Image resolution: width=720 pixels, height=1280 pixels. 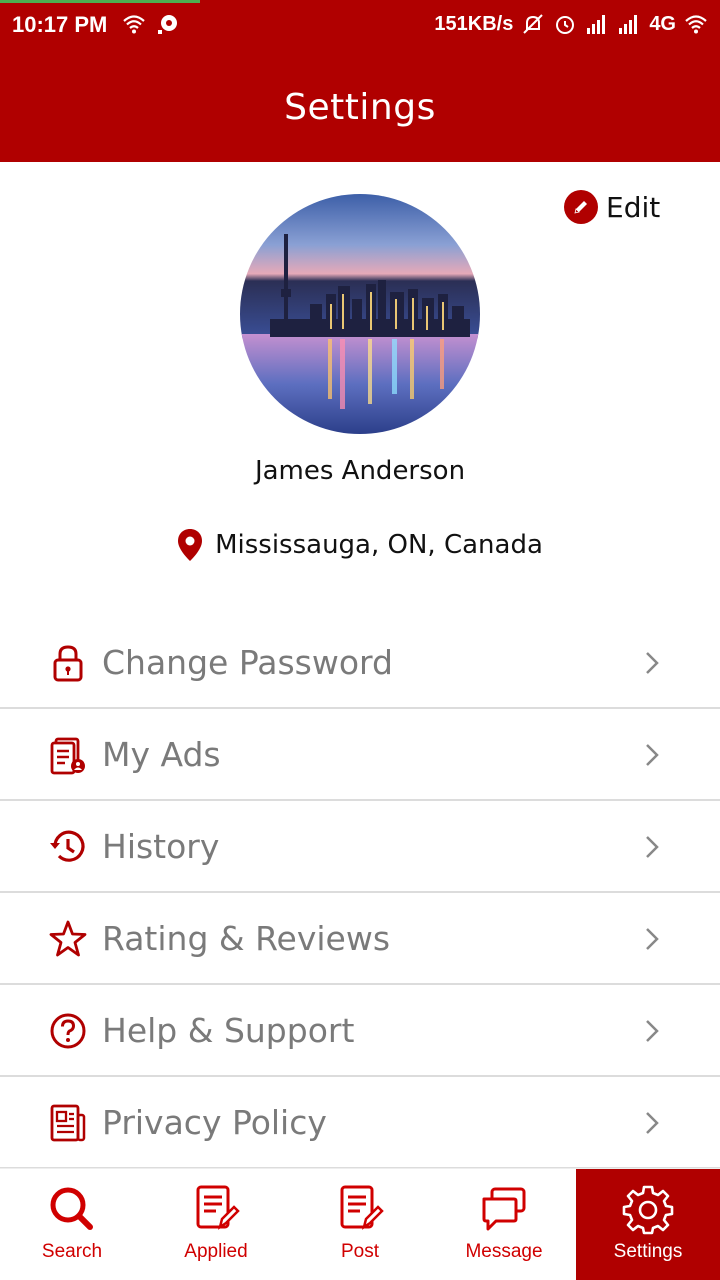 I want to click on location-text: Mississauga, ON, Canada, so click(x=379, y=545).